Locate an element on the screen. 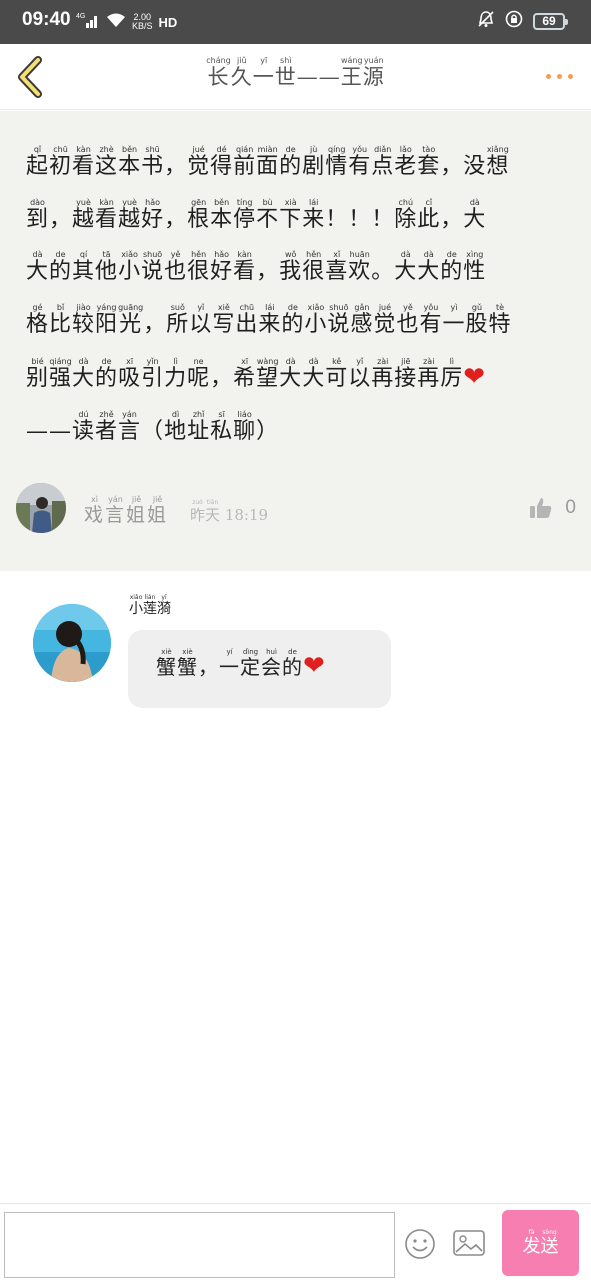  like-button: 0 is located at coordinates (552, 508).